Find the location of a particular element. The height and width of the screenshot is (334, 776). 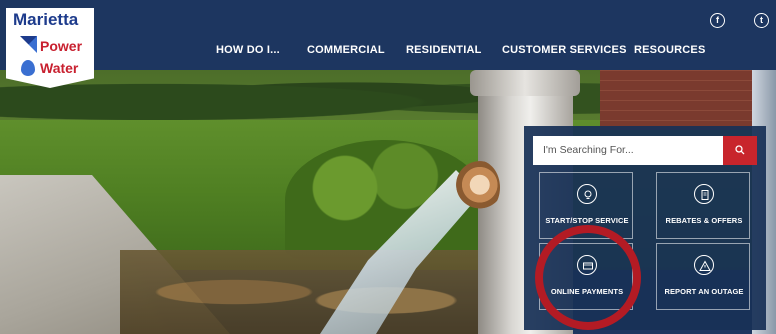

twitter-icon: t is located at coordinates (761, 20).